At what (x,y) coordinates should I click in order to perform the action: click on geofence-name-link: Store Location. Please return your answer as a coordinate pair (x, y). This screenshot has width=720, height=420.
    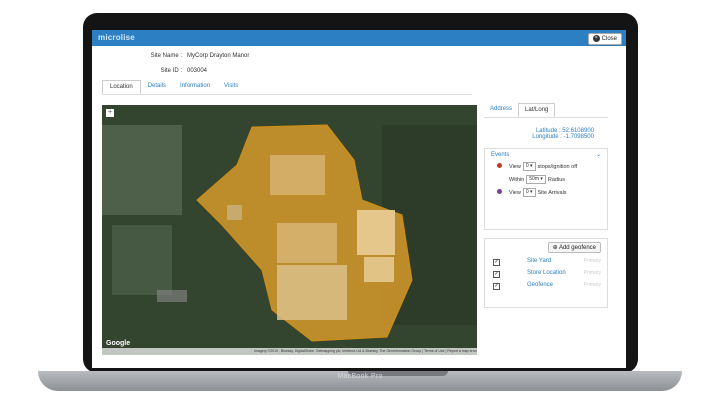
    Looking at the image, I should click on (546, 273).